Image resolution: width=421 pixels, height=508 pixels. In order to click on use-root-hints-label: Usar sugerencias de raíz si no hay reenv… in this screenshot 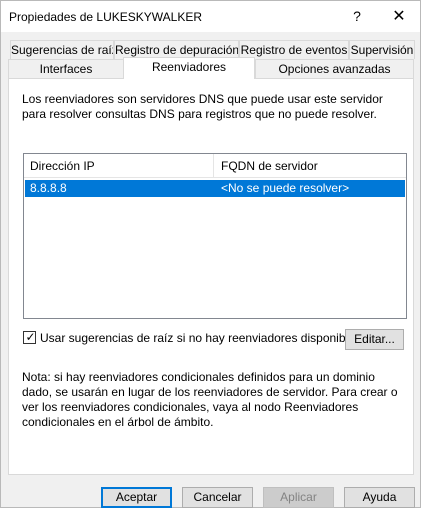, I will do `click(200, 338)`.